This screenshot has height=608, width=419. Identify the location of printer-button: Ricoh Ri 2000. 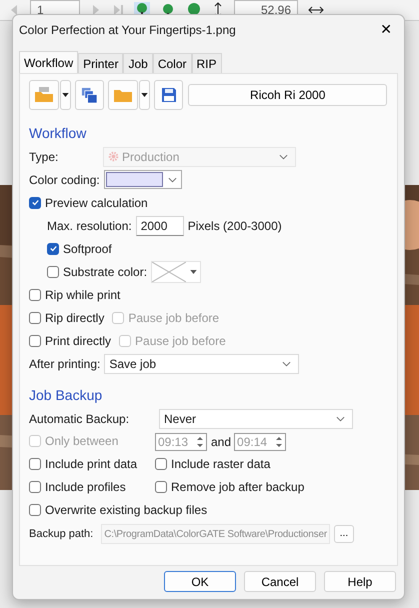
(287, 95).